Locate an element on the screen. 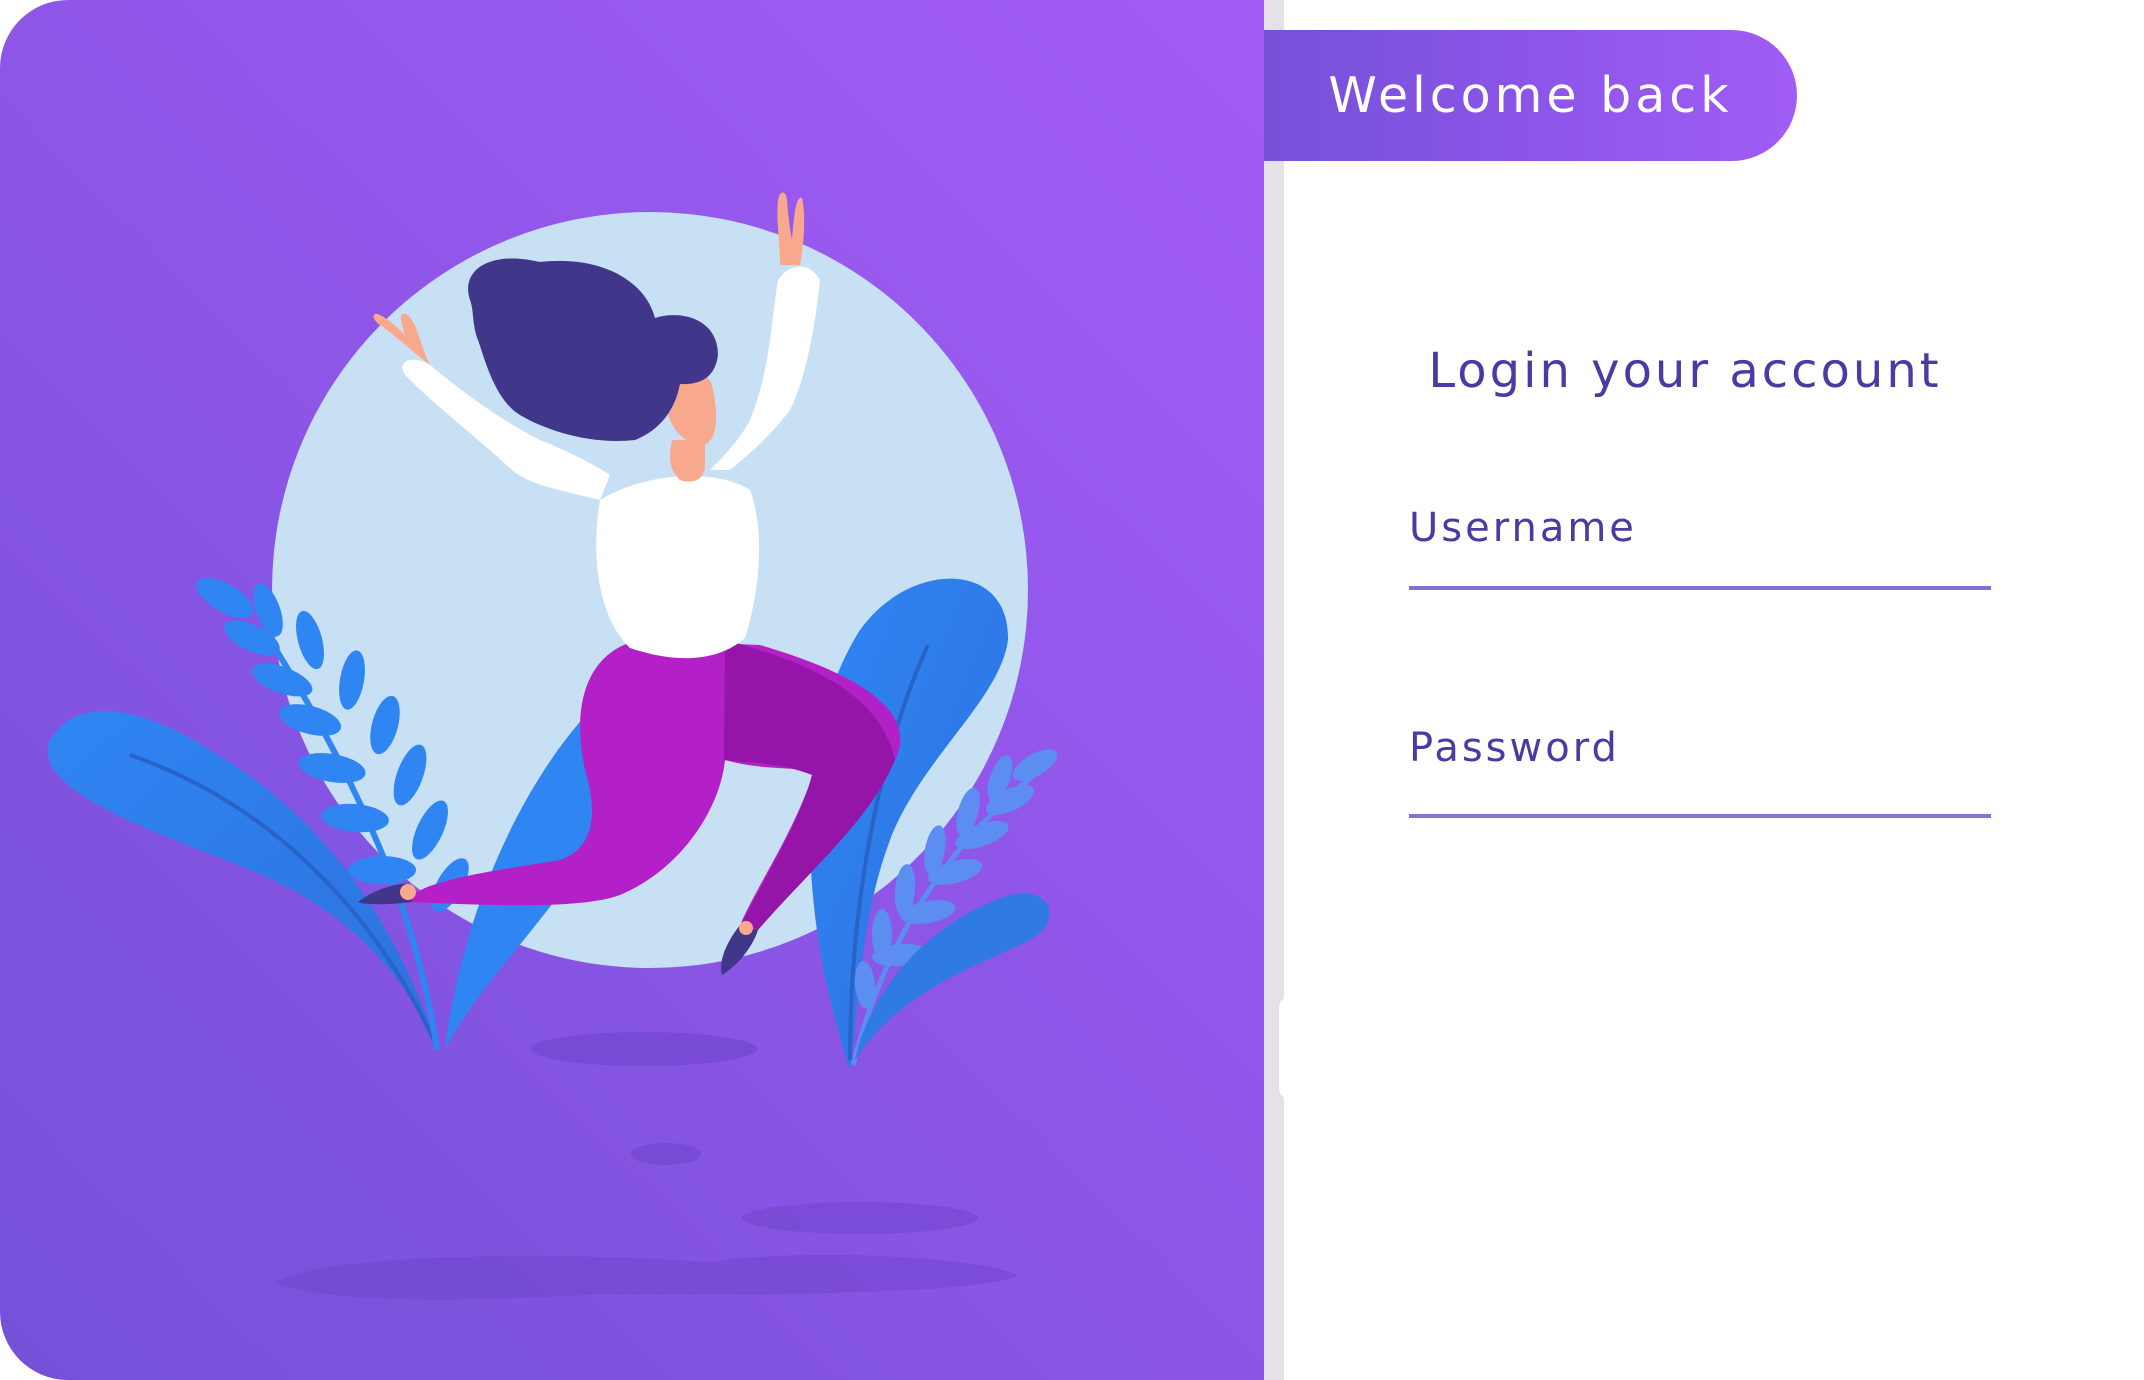  username-field: Username is located at coordinates (1700, 545).